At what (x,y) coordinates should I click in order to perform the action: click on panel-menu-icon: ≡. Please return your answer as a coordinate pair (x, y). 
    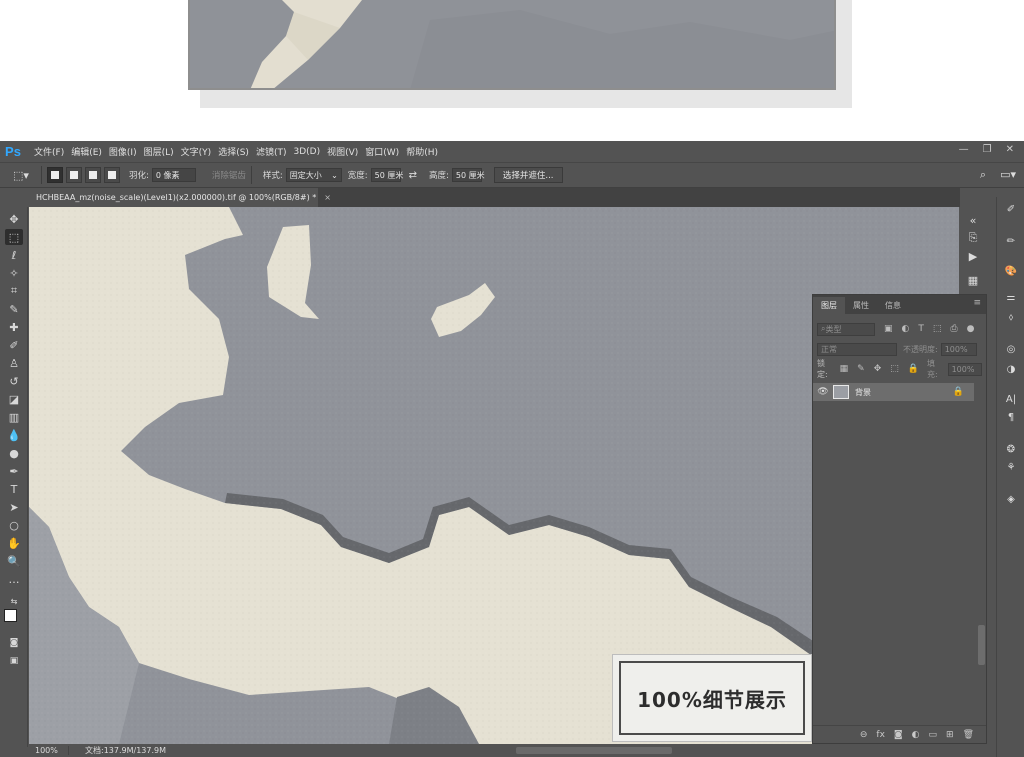
    Looking at the image, I should click on (977, 303).